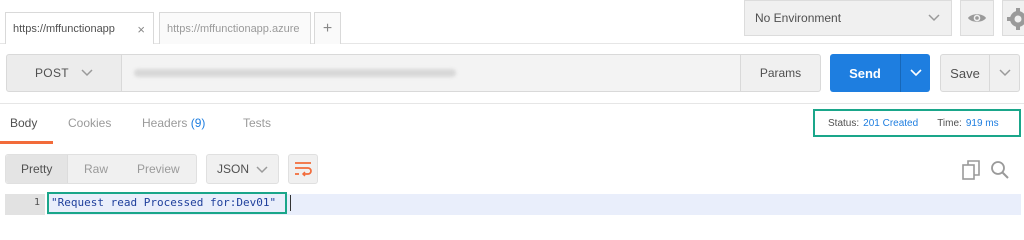  Describe the element at coordinates (1015, 19) in the screenshot. I see `gear-icon` at that location.